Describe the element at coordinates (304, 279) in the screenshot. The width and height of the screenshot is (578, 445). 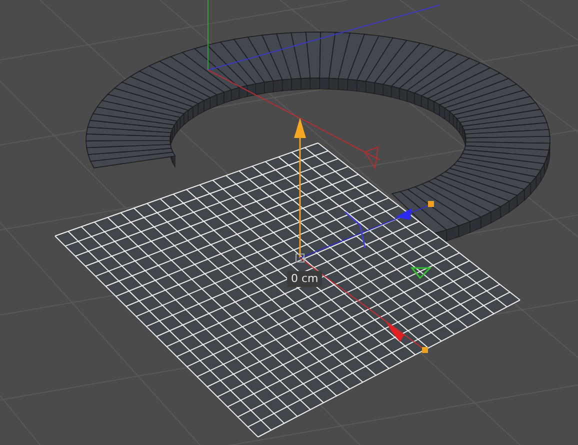
I see `distance-label: 0 cm` at that location.